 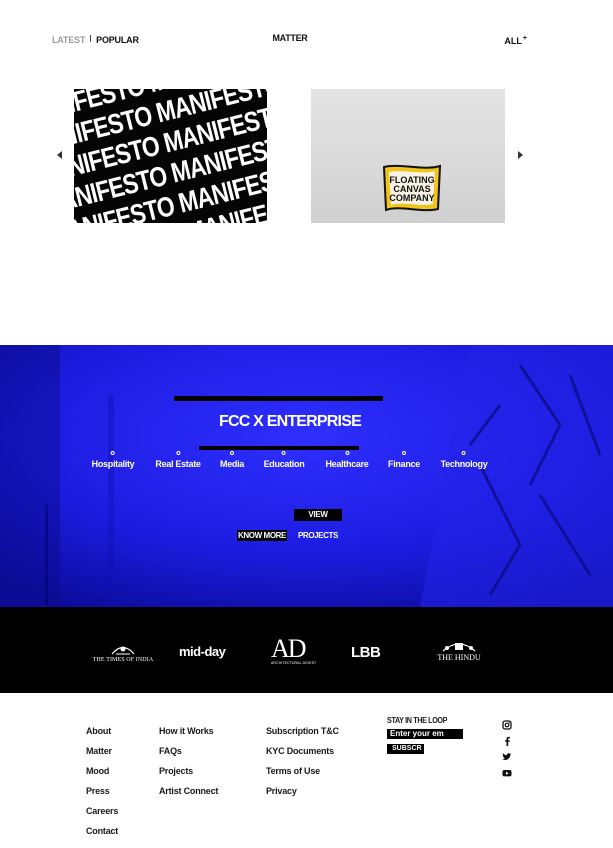 I want to click on footer-link-matter: Matter, so click(x=102, y=751).